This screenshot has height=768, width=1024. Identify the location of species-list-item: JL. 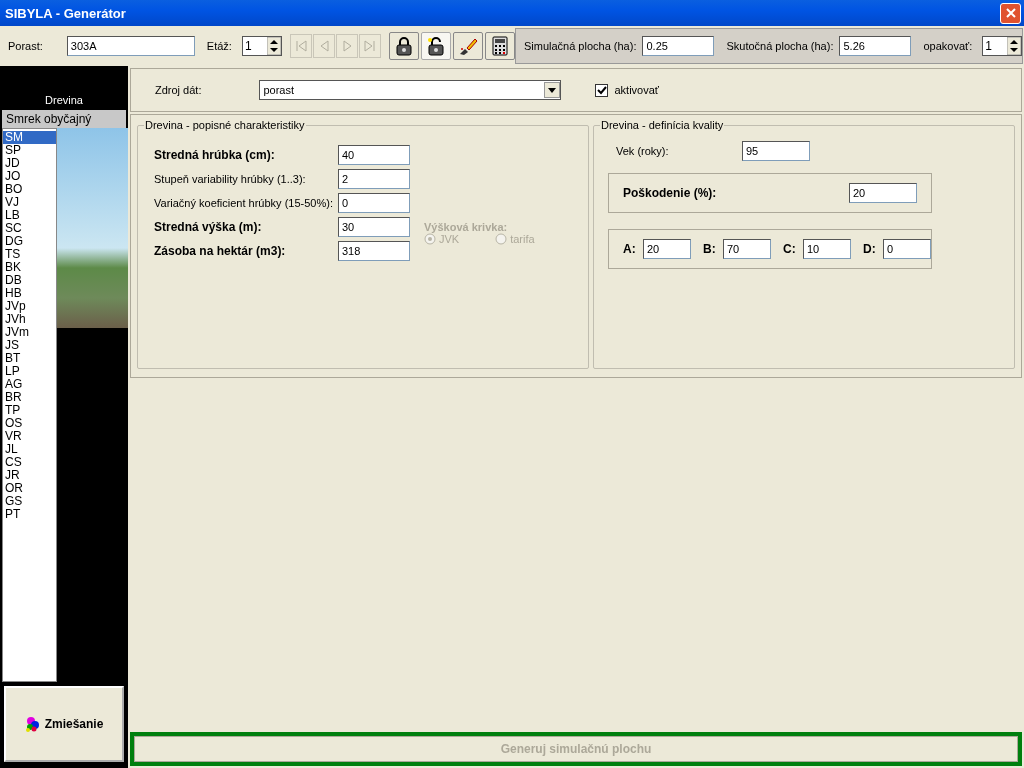
(29, 449).